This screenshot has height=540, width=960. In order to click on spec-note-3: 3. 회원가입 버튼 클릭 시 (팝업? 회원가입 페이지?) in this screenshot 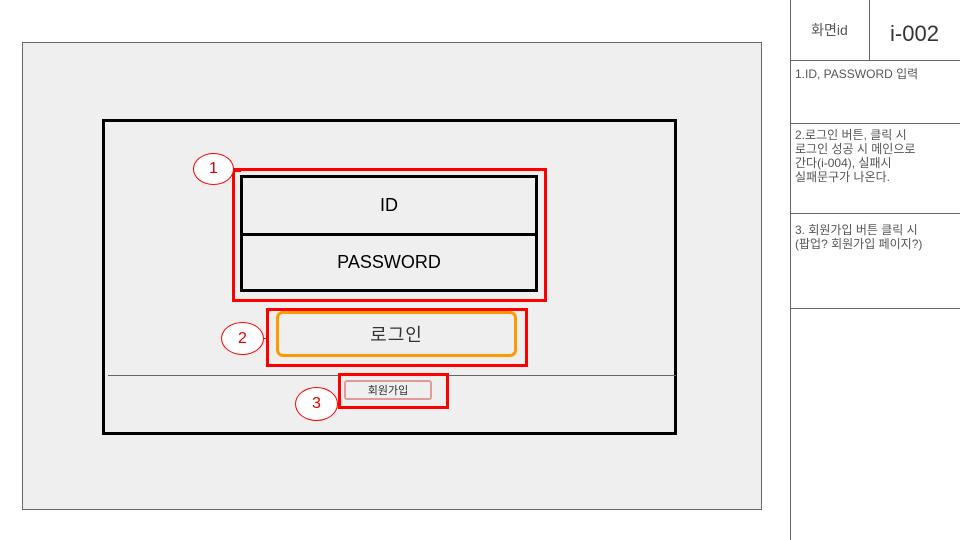, I will do `click(859, 237)`.